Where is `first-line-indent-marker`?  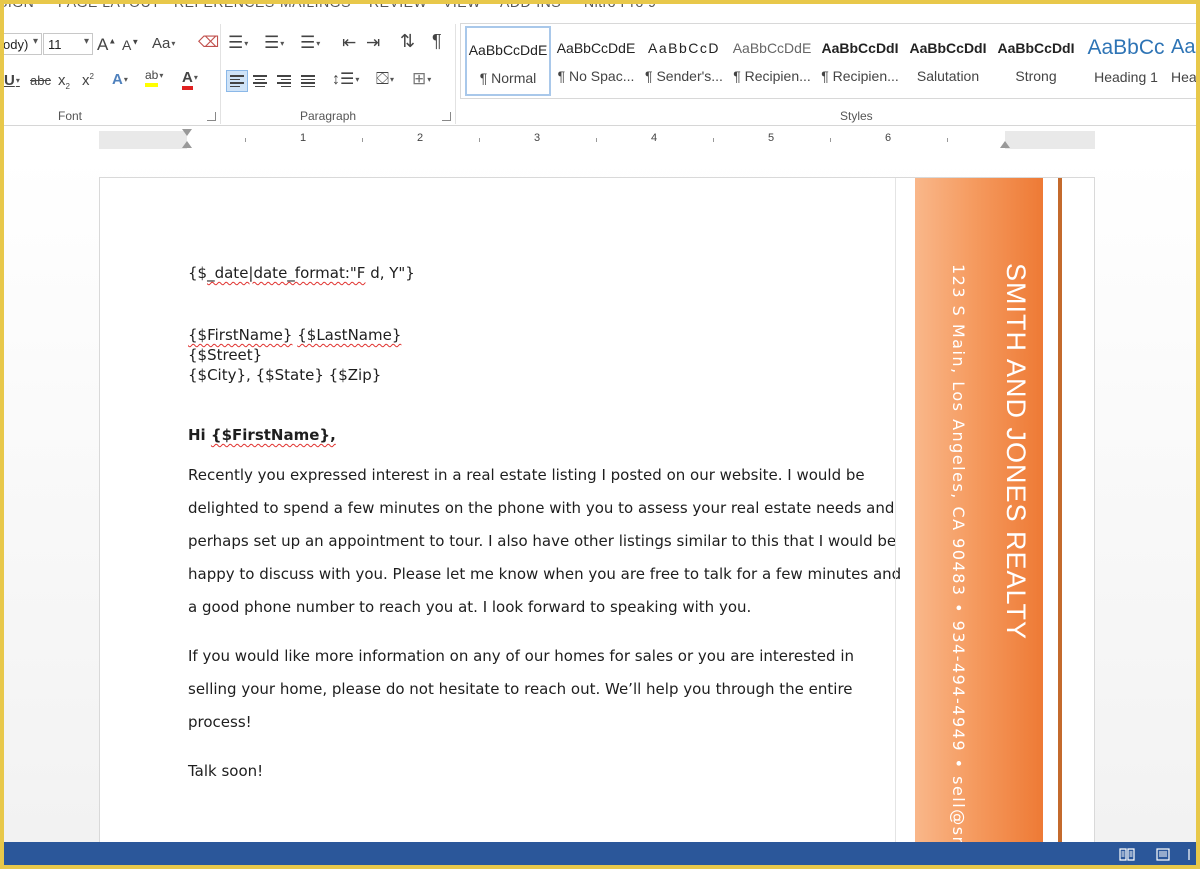 first-line-indent-marker is located at coordinates (187, 132).